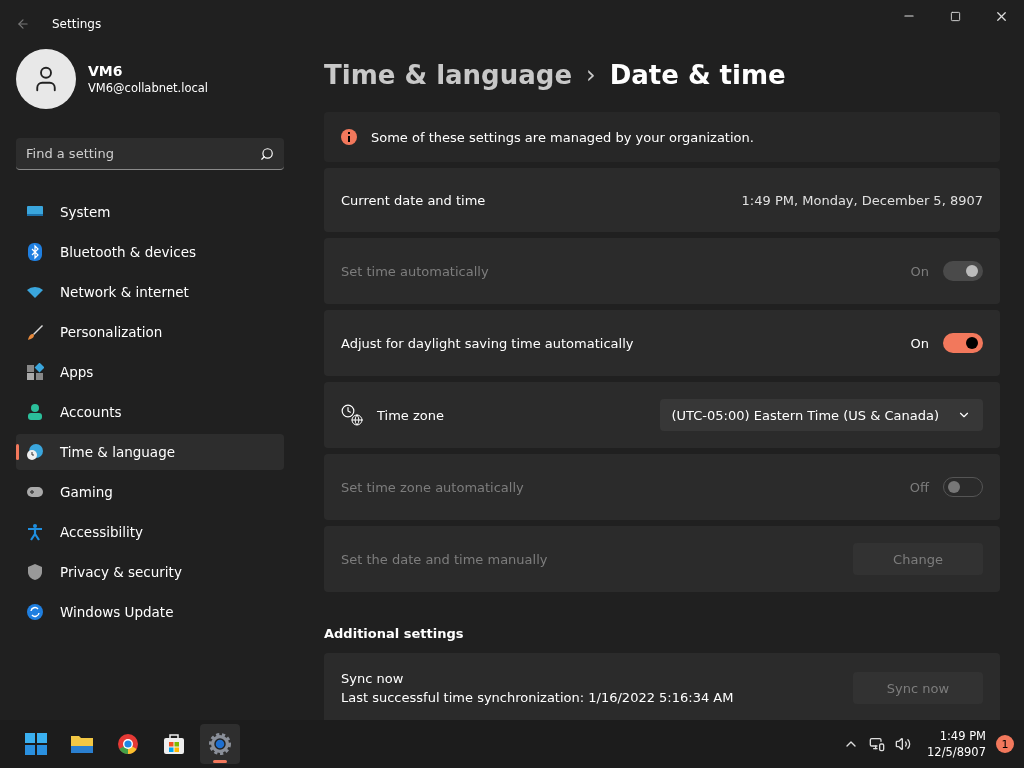 This screenshot has height=768, width=1024. I want to click on sidebar-item-label: Apps, so click(77, 372).